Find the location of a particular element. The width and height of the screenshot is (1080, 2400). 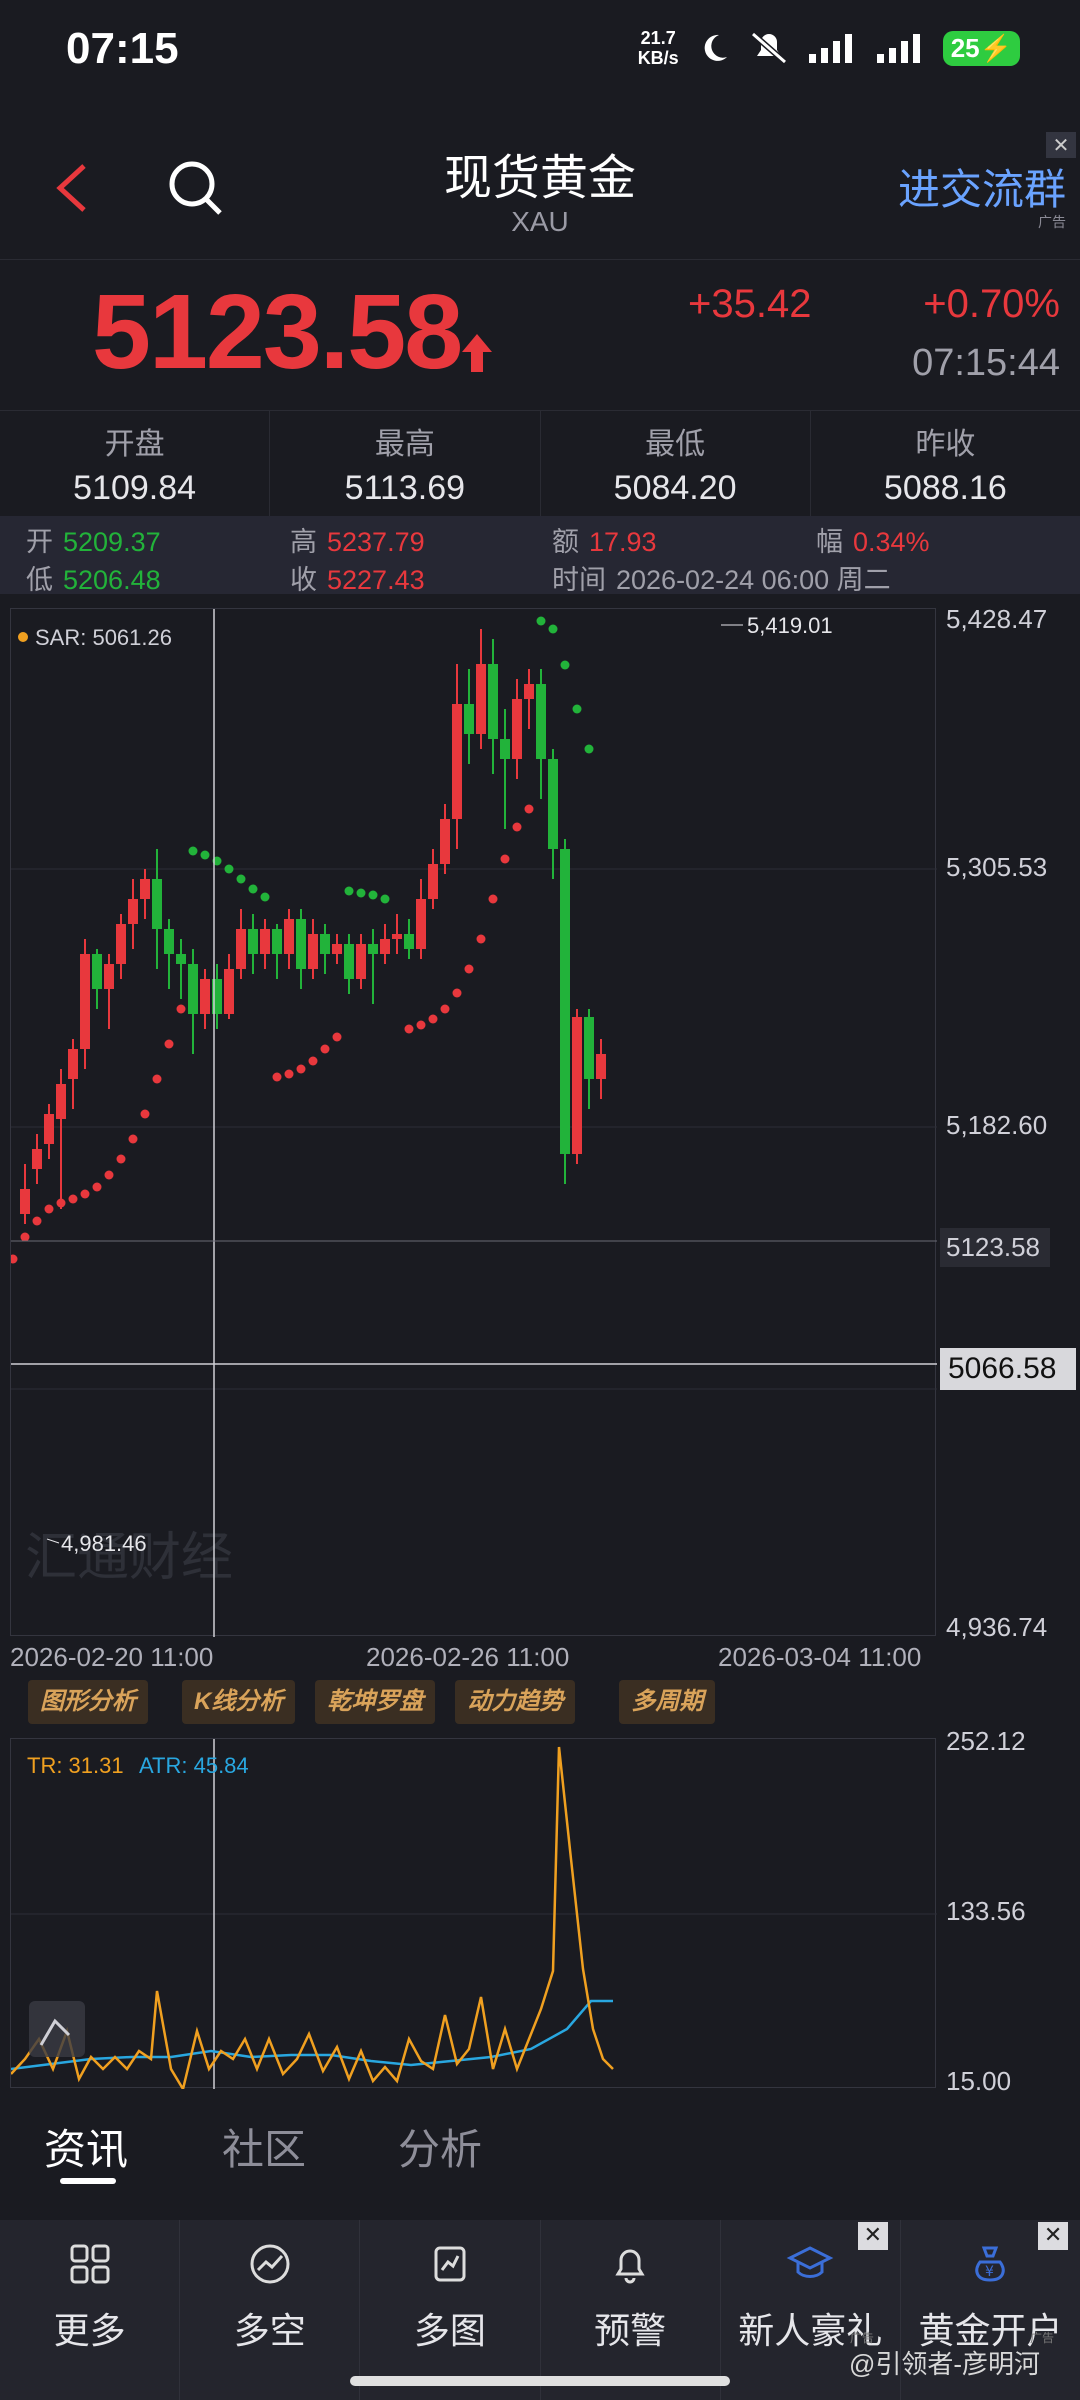

ad-close-button: ✕ is located at coordinates (1061, 145).